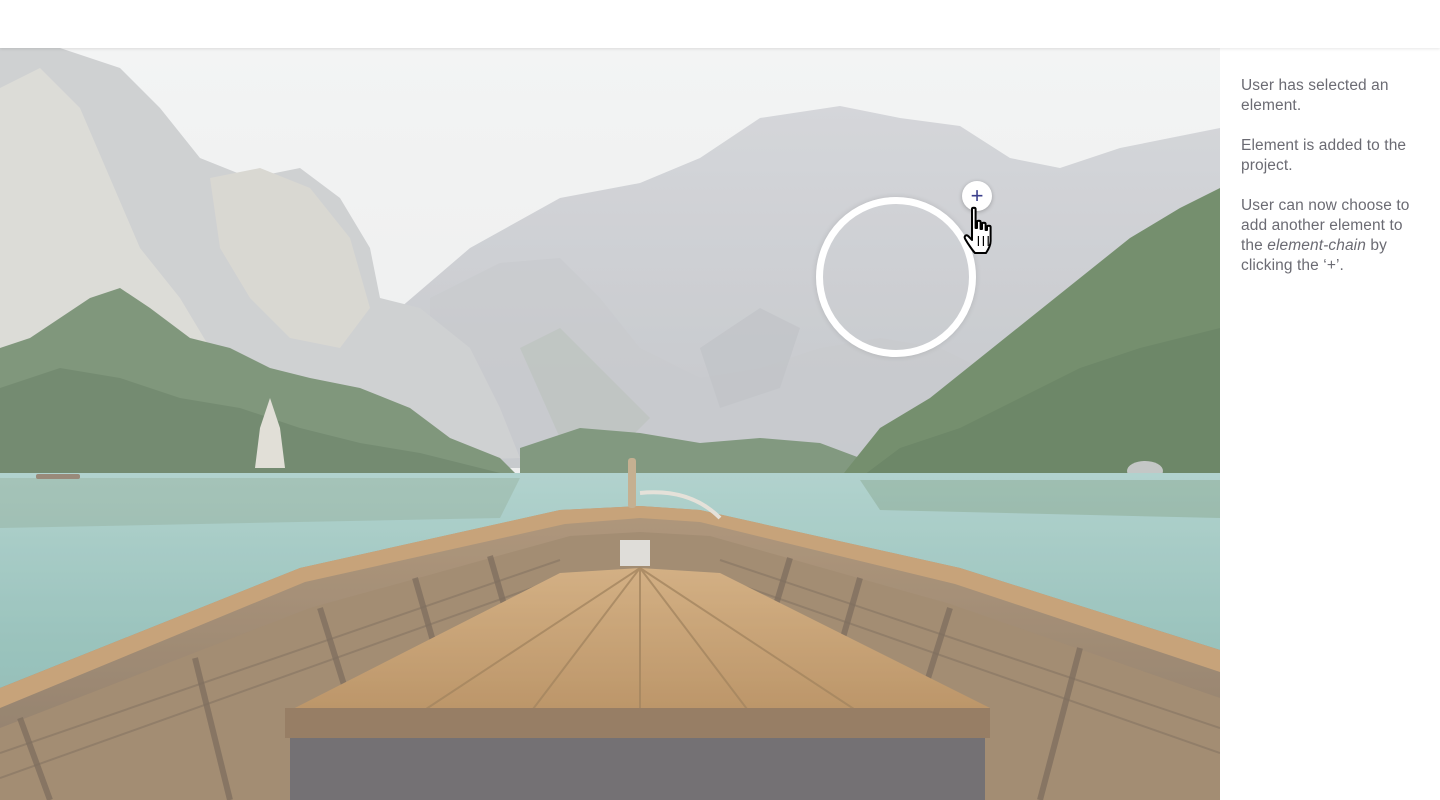 The width and height of the screenshot is (1440, 800). What do you see at coordinates (1316, 245) in the screenshot?
I see `element-chain-term: element-chain` at bounding box center [1316, 245].